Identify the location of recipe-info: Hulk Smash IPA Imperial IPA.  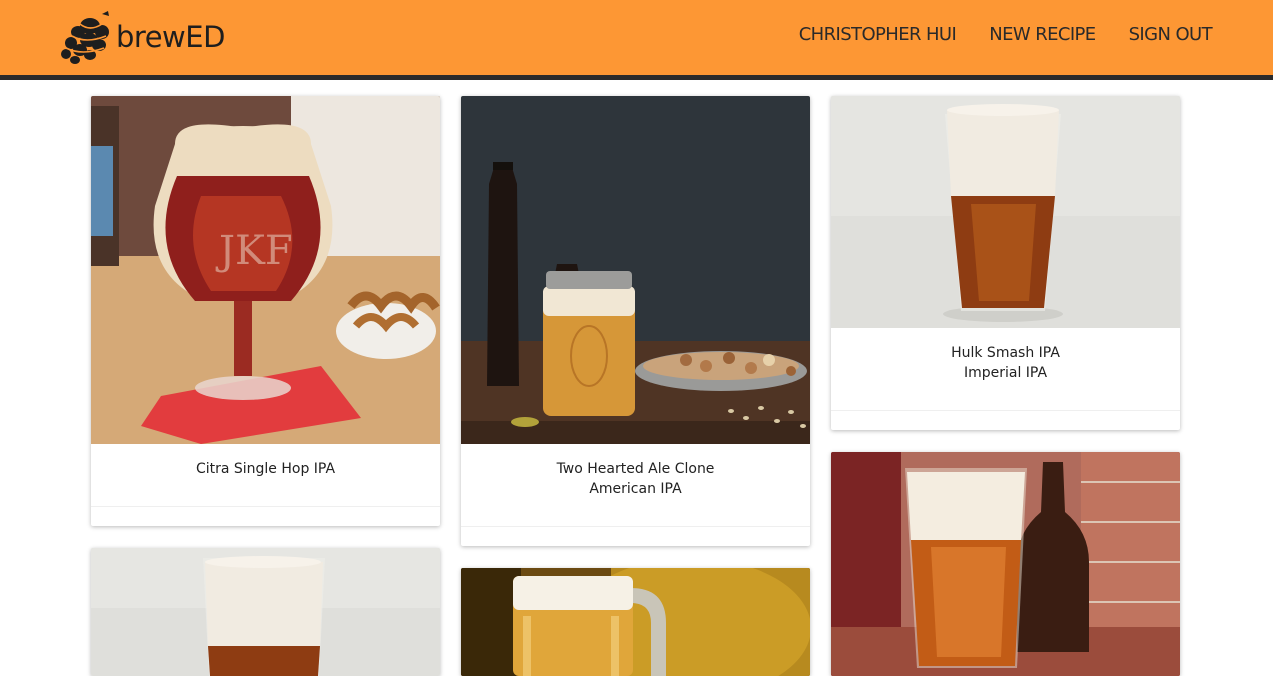
(1005, 369).